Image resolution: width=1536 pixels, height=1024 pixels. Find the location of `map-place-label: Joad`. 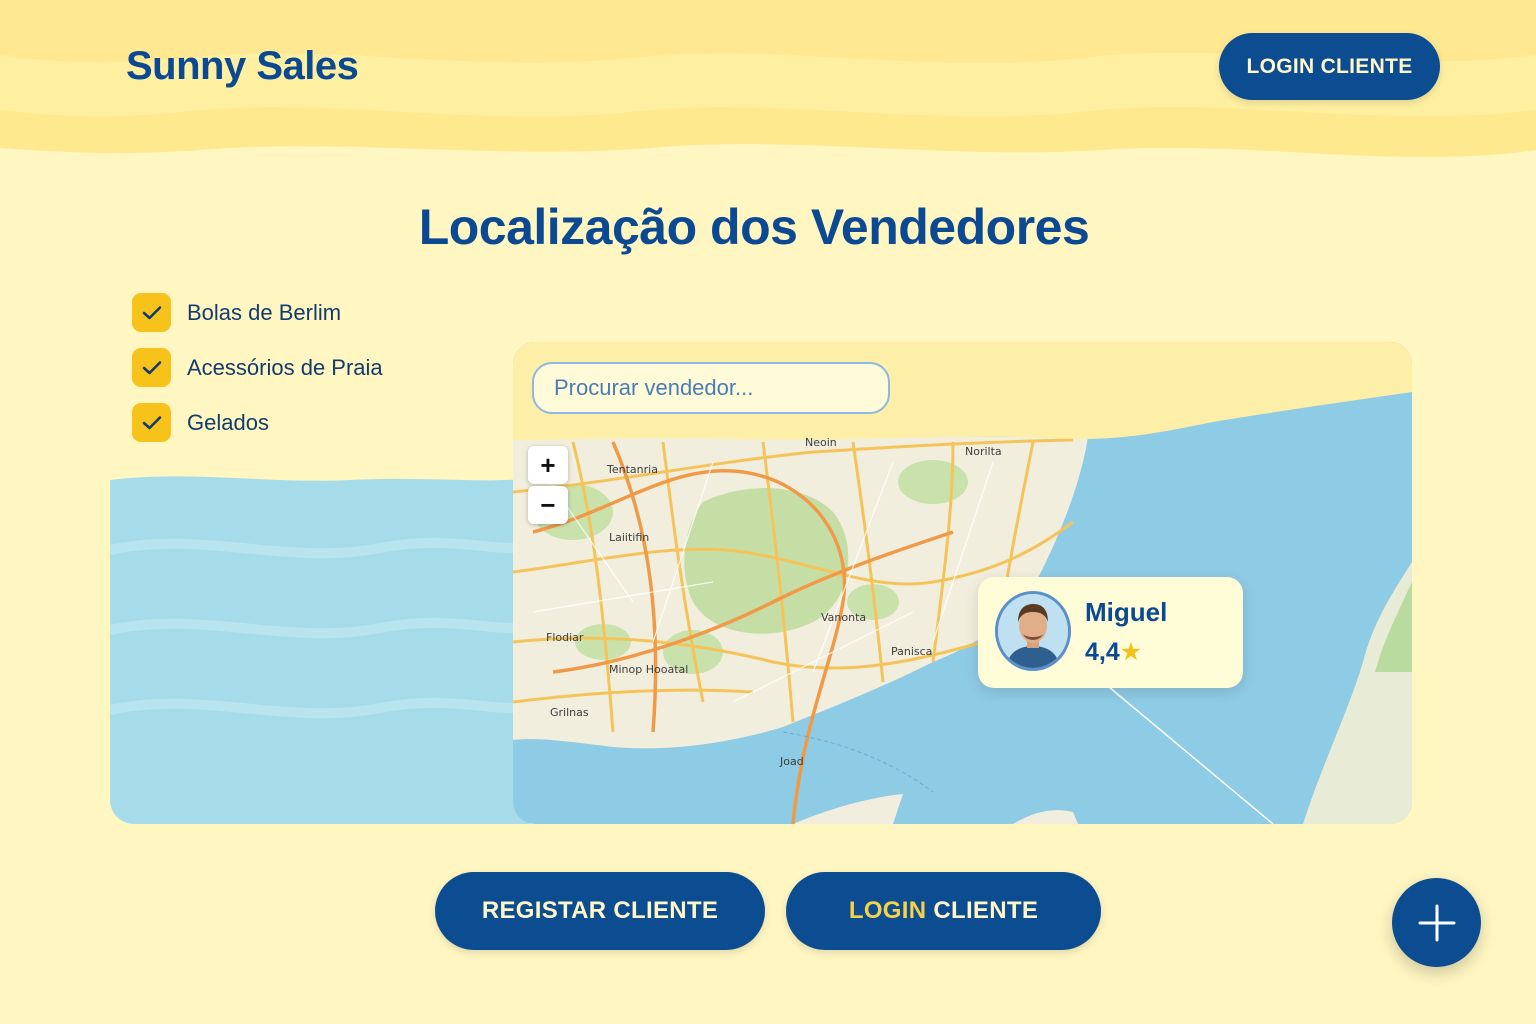

map-place-label: Joad is located at coordinates (792, 761).